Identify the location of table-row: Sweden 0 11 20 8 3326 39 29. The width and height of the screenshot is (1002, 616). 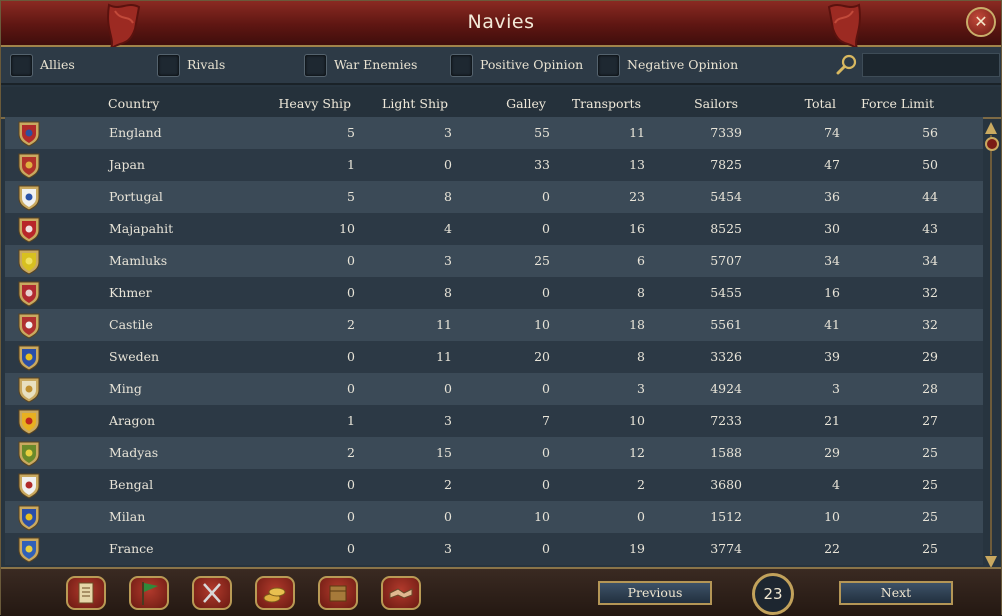
(494, 357).